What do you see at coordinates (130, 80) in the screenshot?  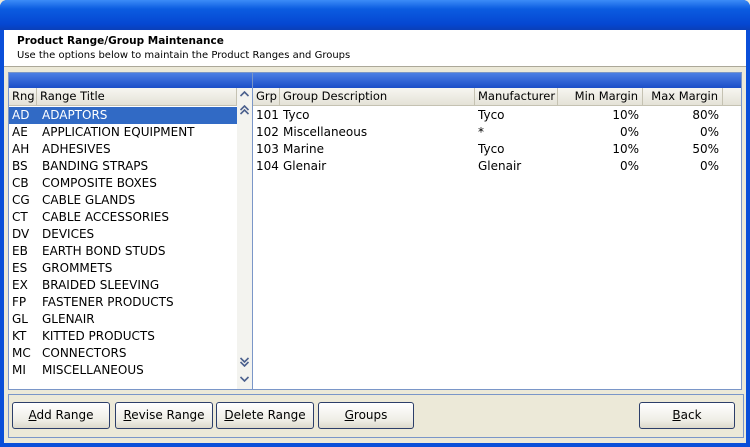 I see `ranges-panel-header` at bounding box center [130, 80].